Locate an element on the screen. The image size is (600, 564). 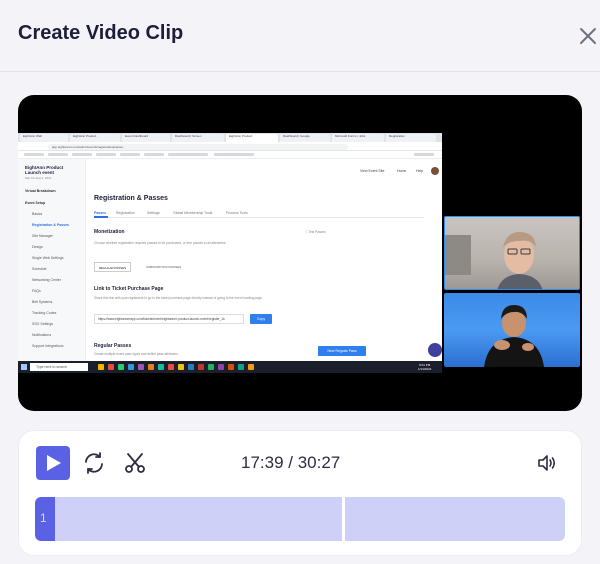
sidebar-item: Design is located at coordinates (37, 247).